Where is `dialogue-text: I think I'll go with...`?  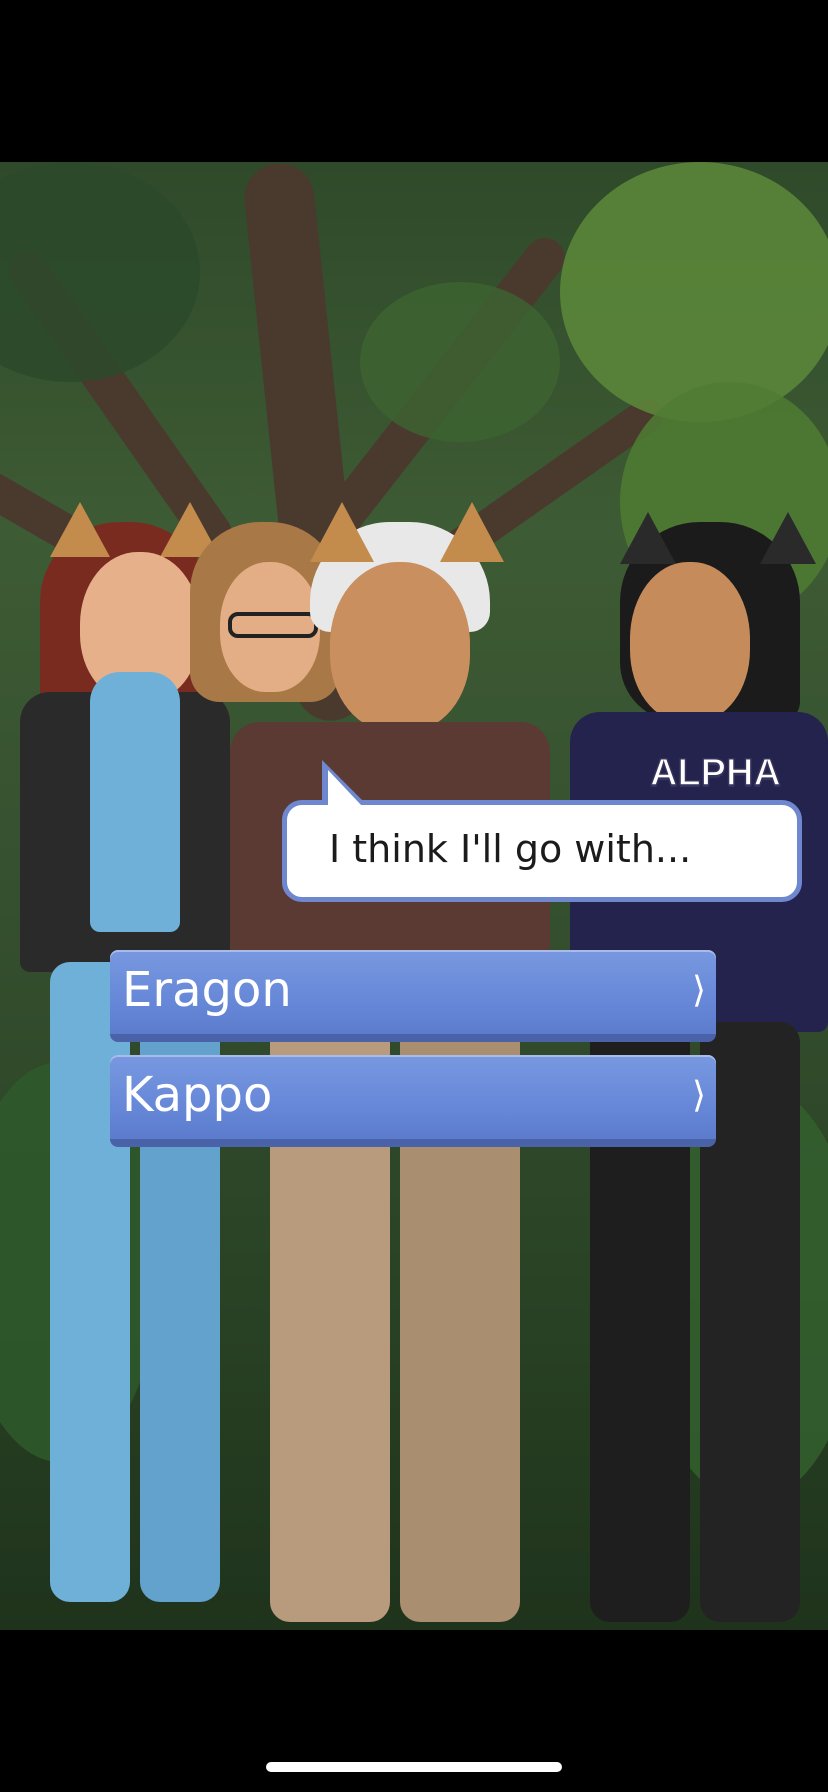 dialogue-text: I think I'll go with... is located at coordinates (510, 849).